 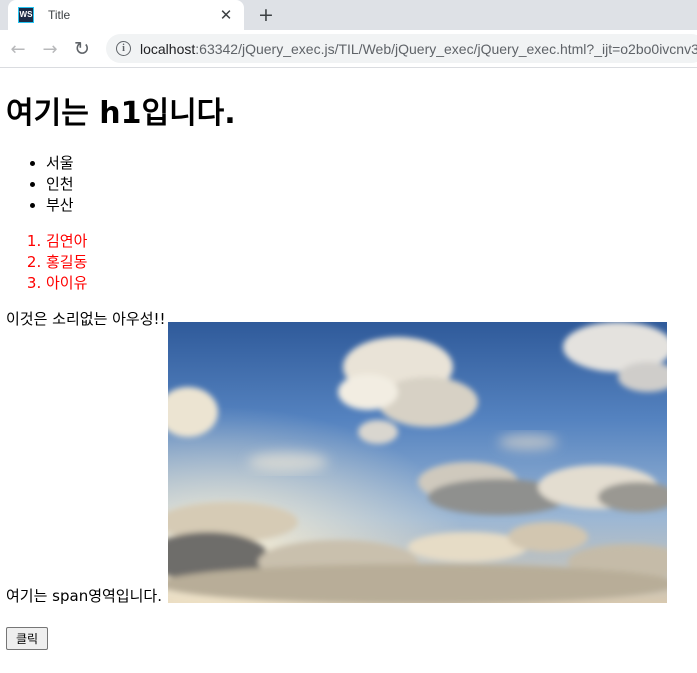 I want to click on url-host: localhost, so click(x=168, y=48).